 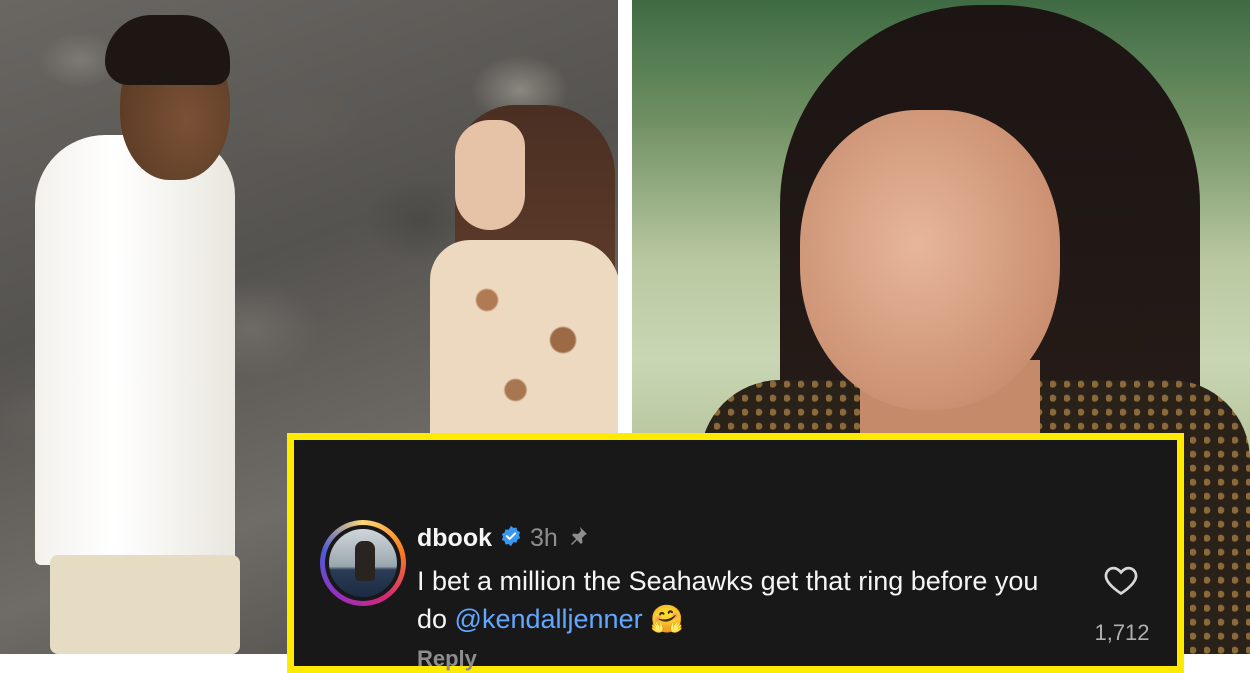 I want to click on comment-timestamp: 3h, so click(x=544, y=537).